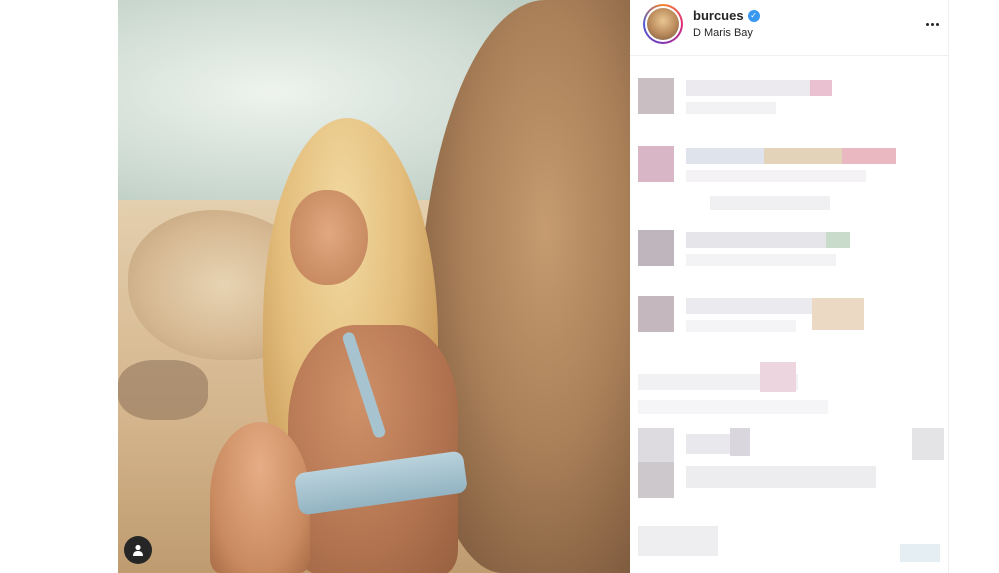 The width and height of the screenshot is (999, 573). Describe the element at coordinates (789, 28) in the screenshot. I see `post-header: burcues ✓ D Maris Bay` at that location.